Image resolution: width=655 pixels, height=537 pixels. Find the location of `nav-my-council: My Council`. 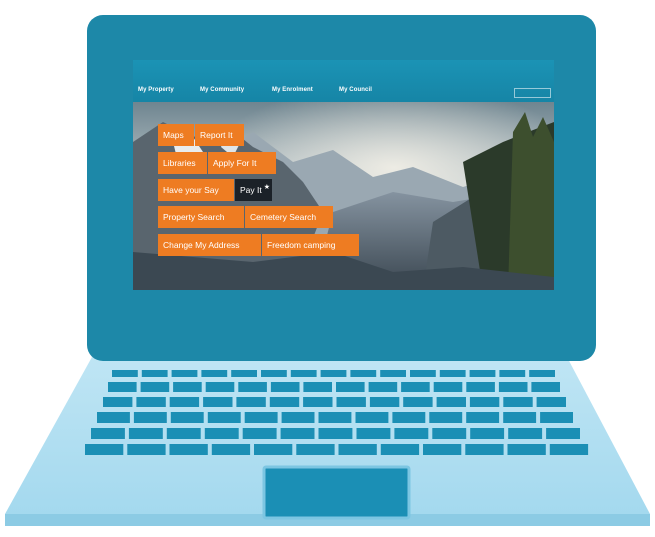

nav-my-council: My Council is located at coordinates (355, 90).